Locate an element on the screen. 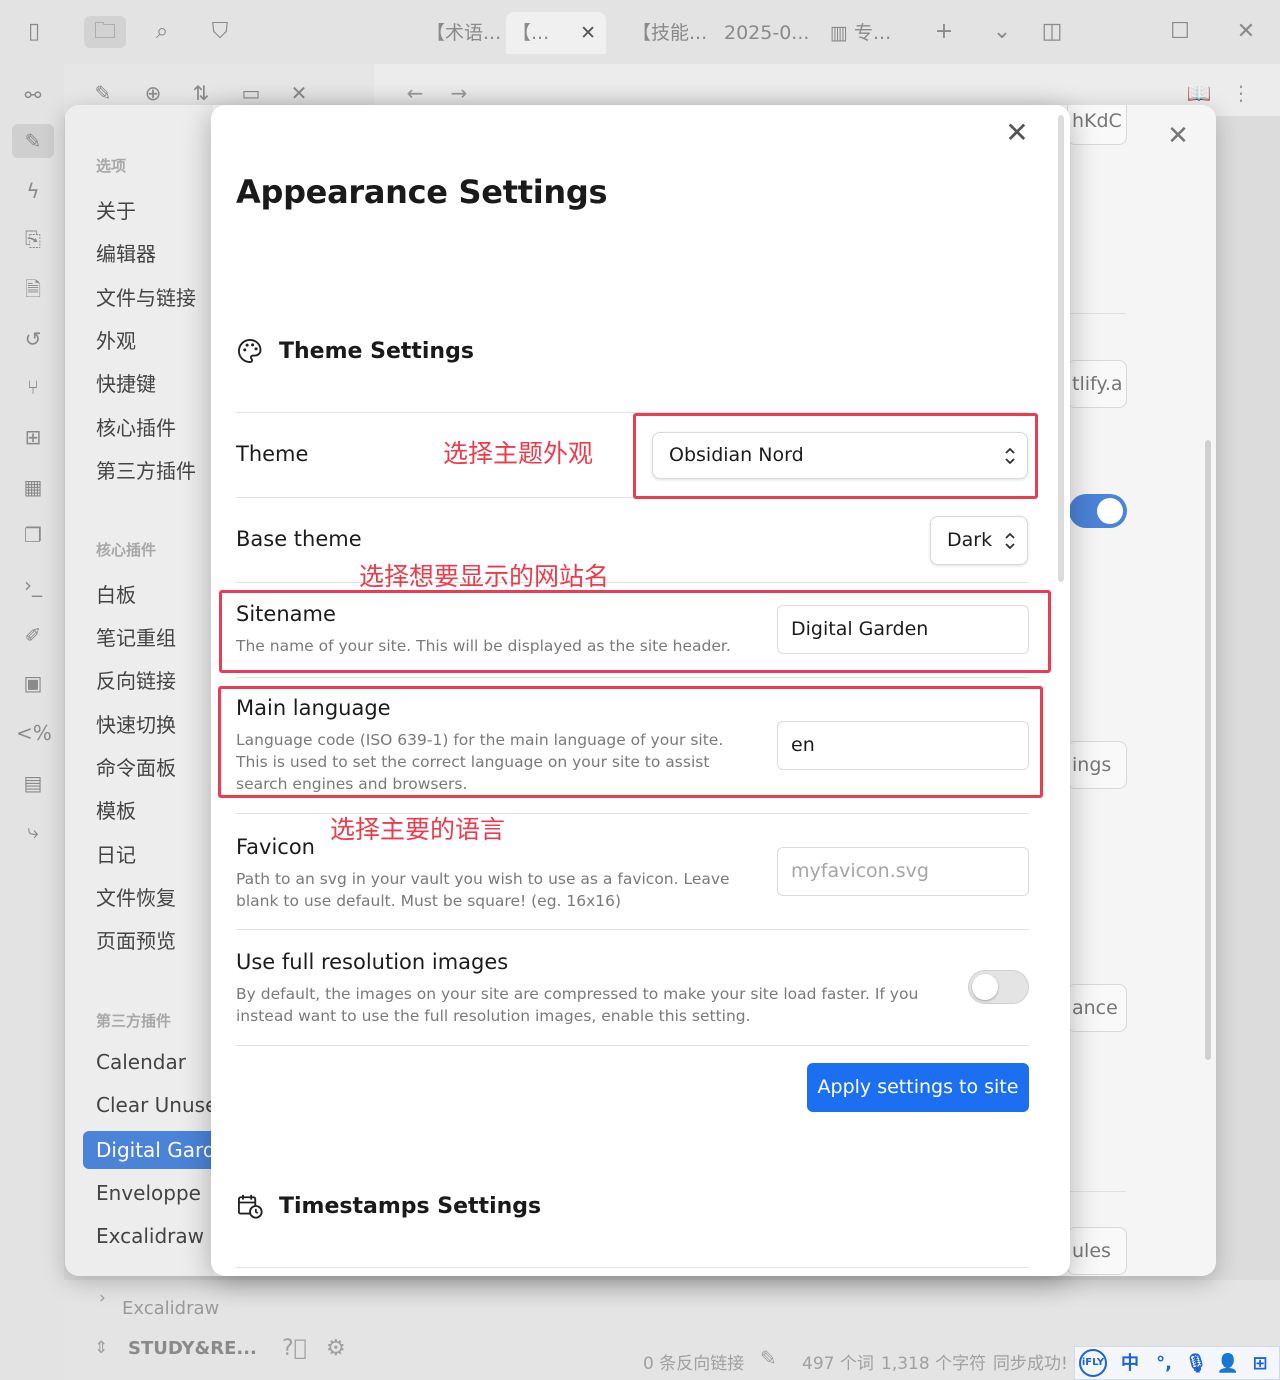 This screenshot has height=1380, width=1280. help-icon: ?⃝ is located at coordinates (294, 1348).